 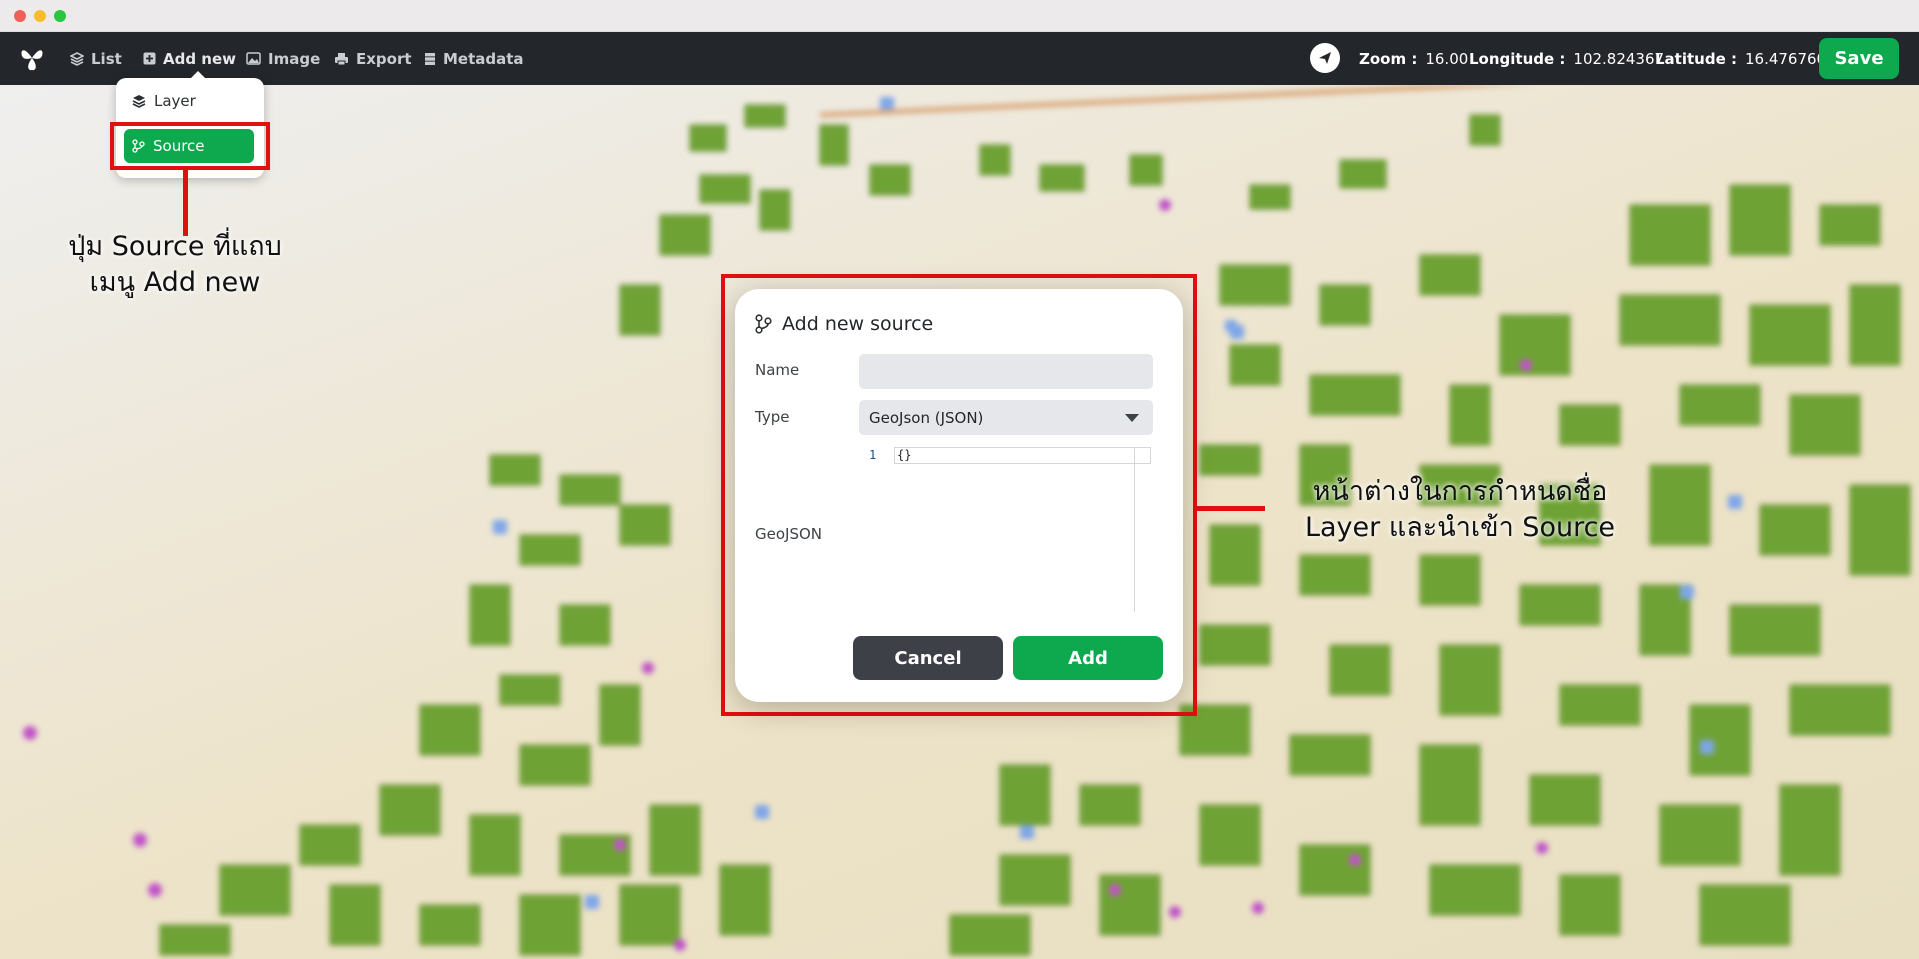 I want to click on chevron-down-icon, so click(x=1132, y=418).